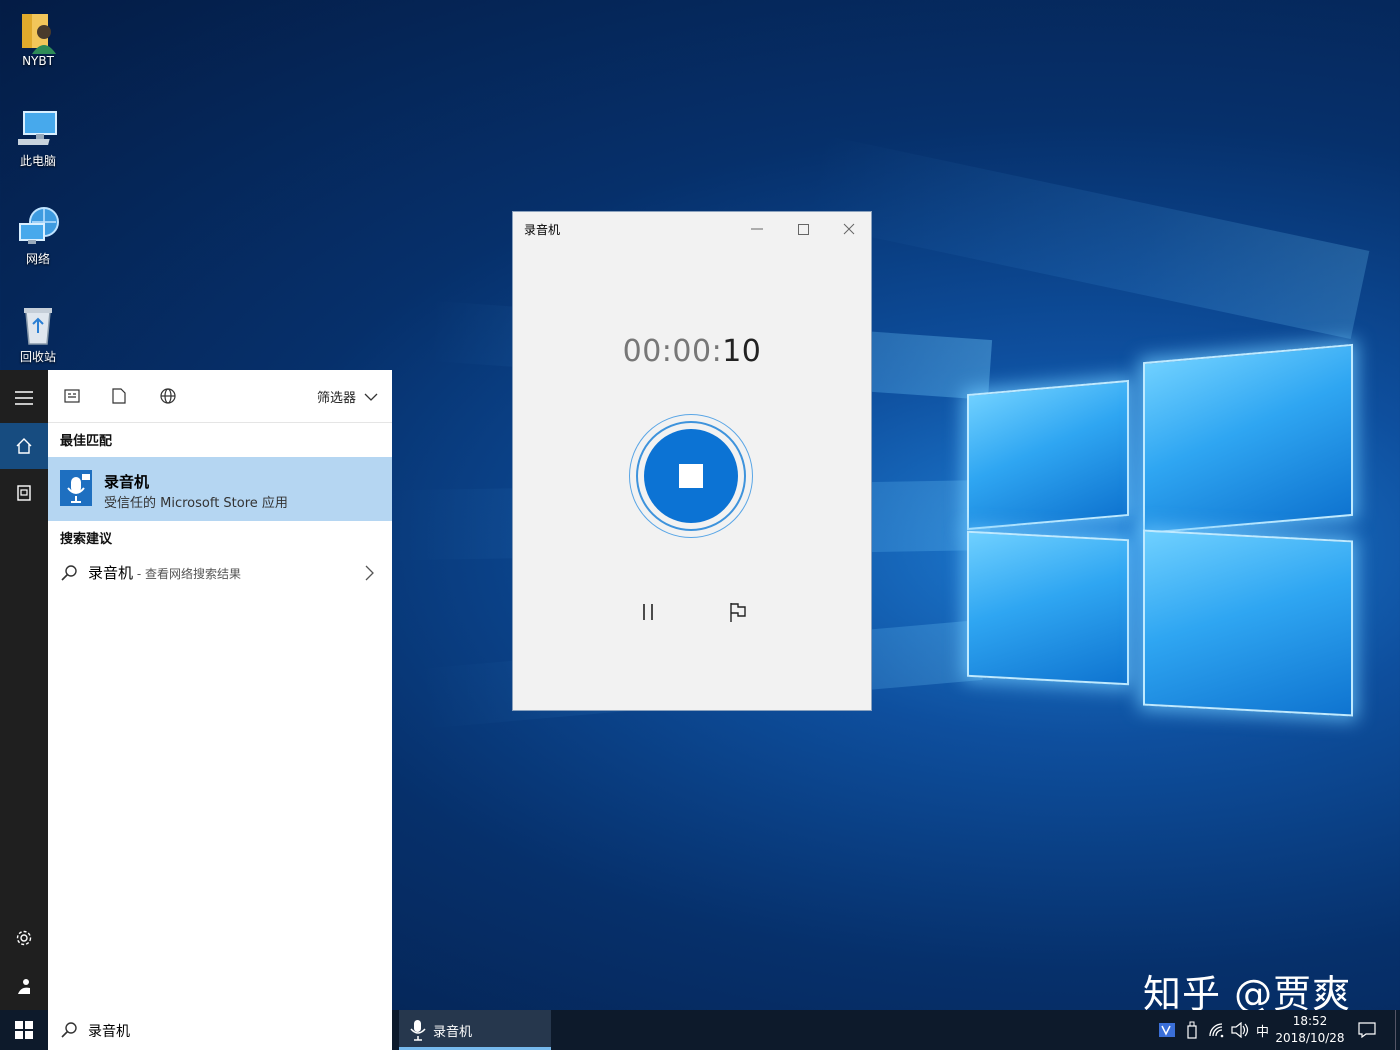 The image size is (1400, 1050). I want to click on documents-button, so click(24, 493).